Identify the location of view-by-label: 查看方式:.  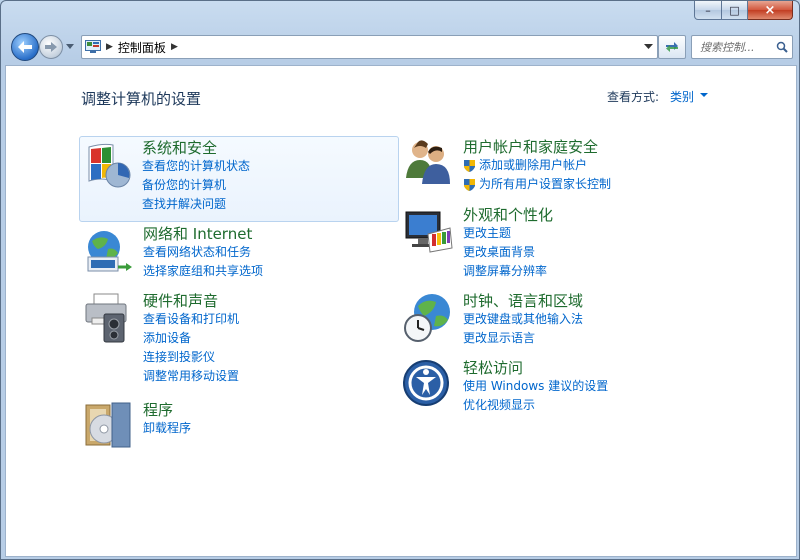
(633, 97).